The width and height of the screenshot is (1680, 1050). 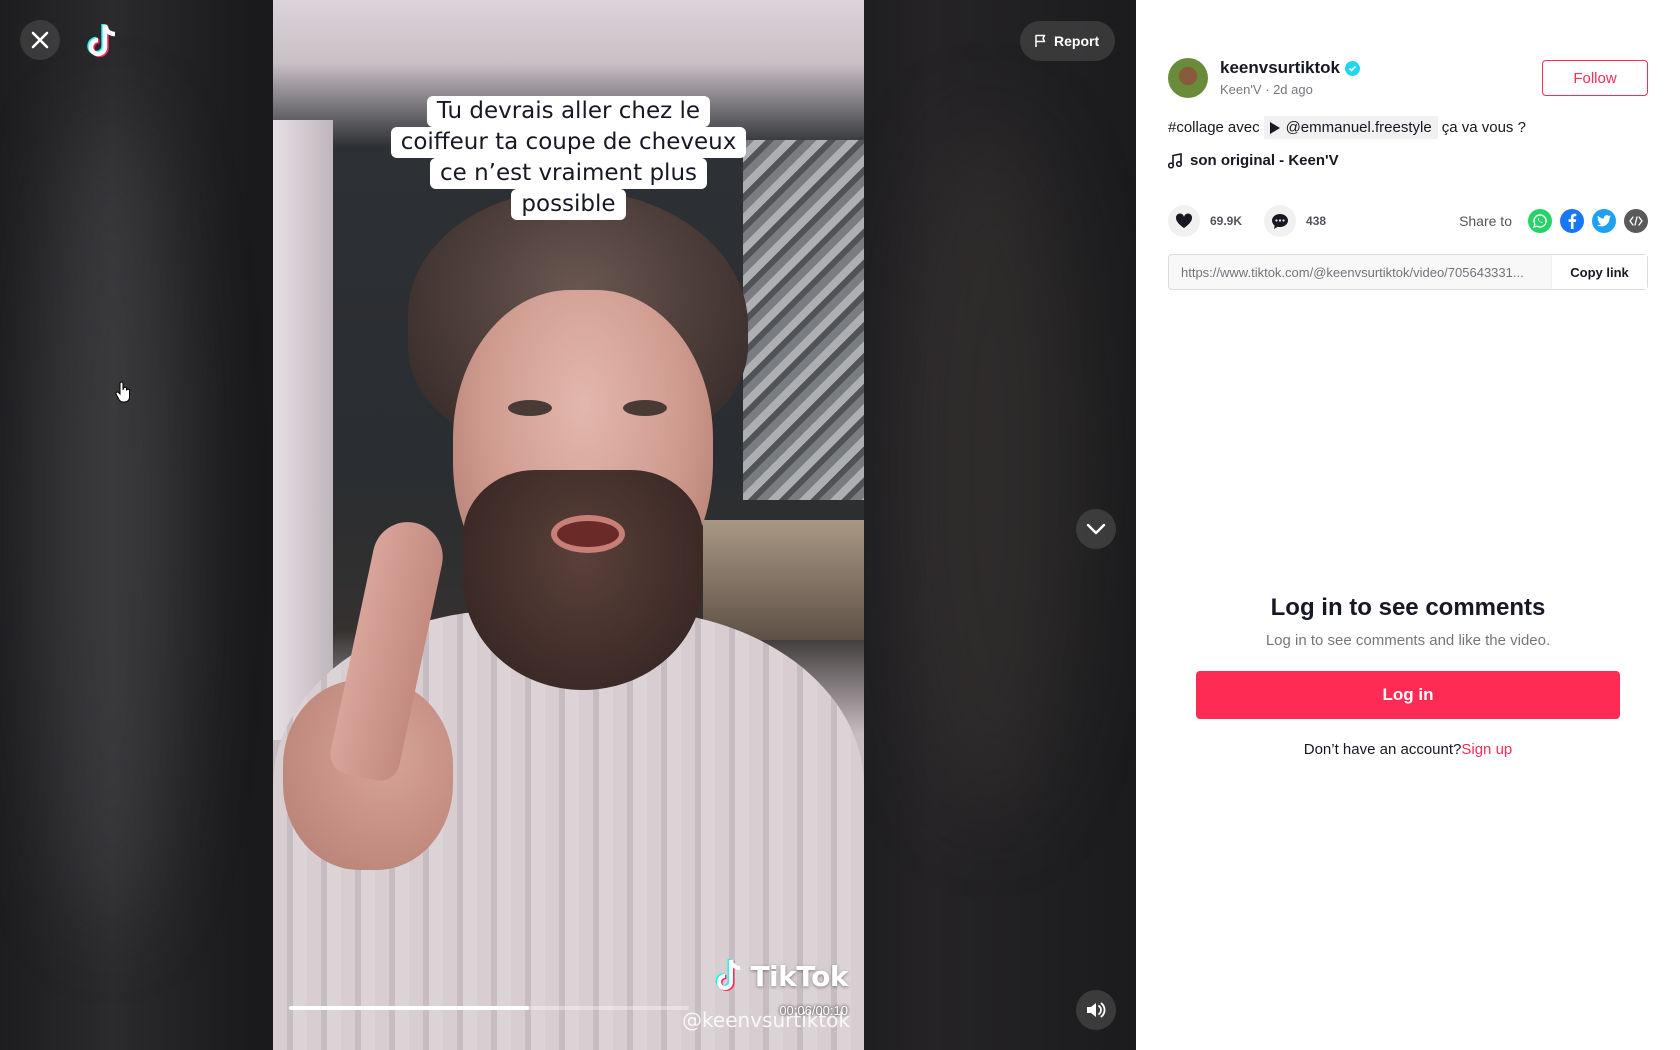 What do you see at coordinates (568, 142) in the screenshot?
I see `caption-line: coiffeur ta coupe de cheveux` at bounding box center [568, 142].